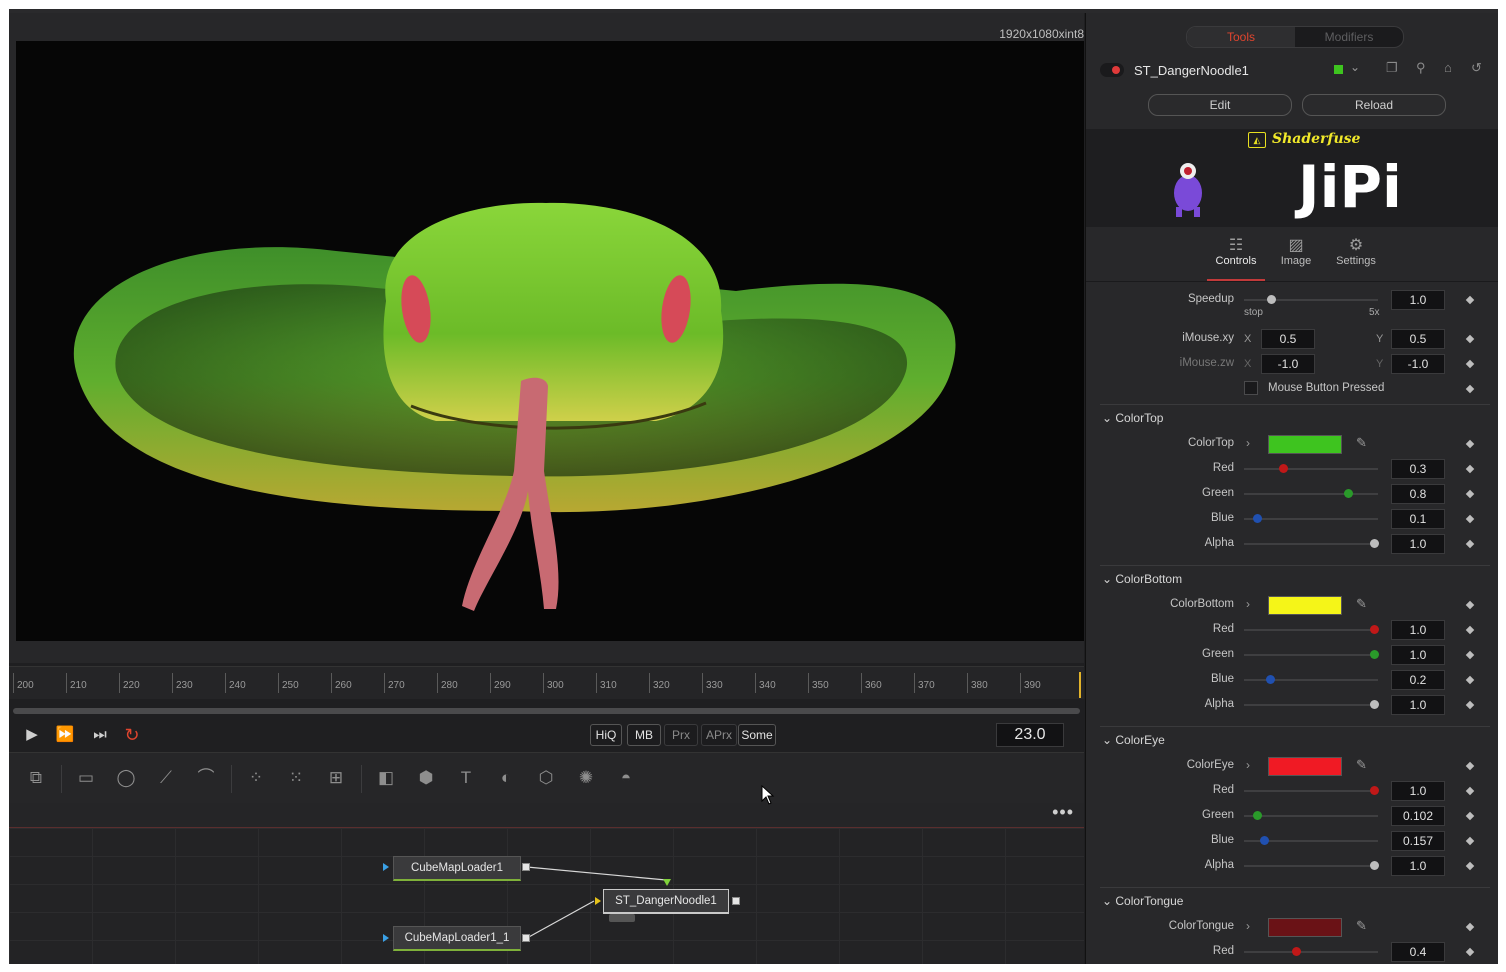  Describe the element at coordinates (1418, 816) in the screenshot. I see `channel-value-field: 0.102` at that location.